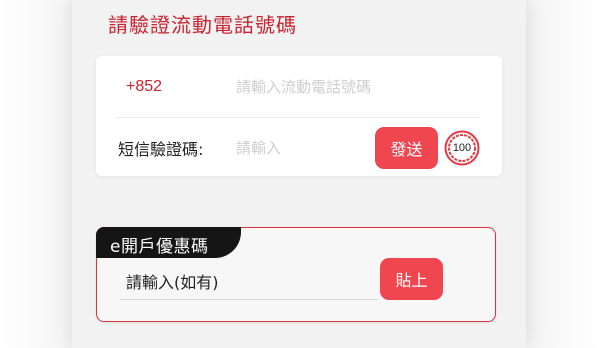  What do you see at coordinates (356, 87) in the screenshot?
I see `phone-number-input` at bounding box center [356, 87].